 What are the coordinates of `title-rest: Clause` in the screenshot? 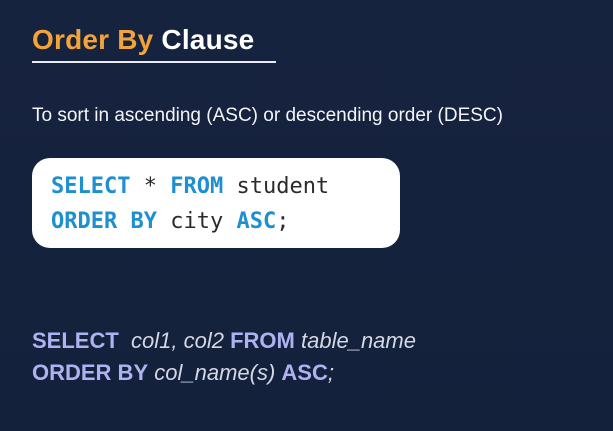 It's located at (208, 39).